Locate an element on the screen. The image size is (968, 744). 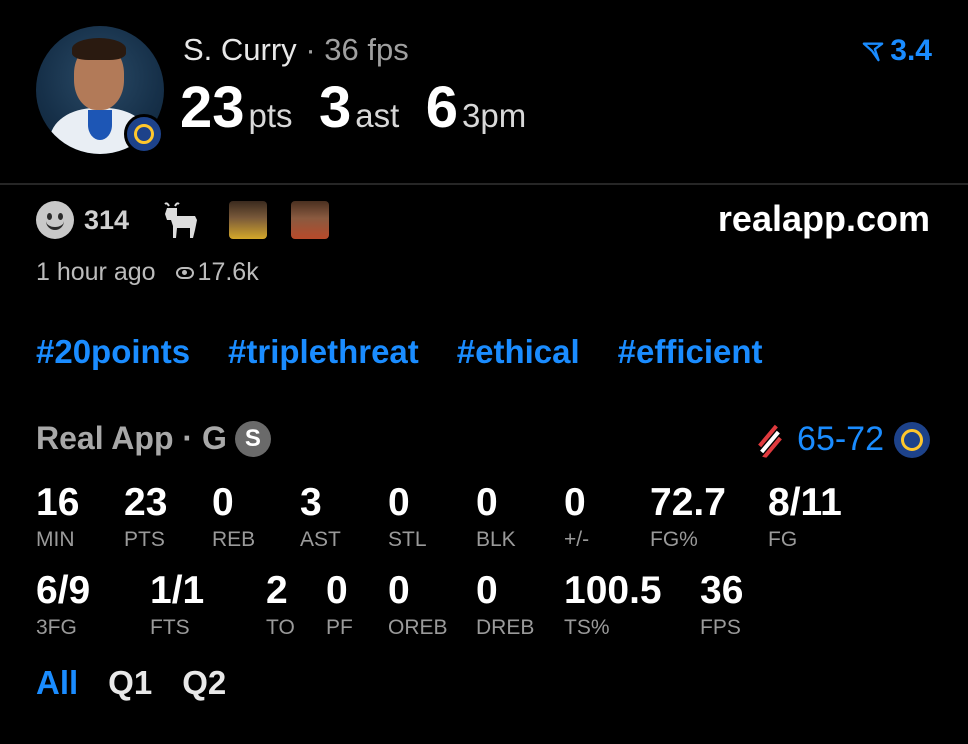
tab-q1: Q1 is located at coordinates (130, 683).